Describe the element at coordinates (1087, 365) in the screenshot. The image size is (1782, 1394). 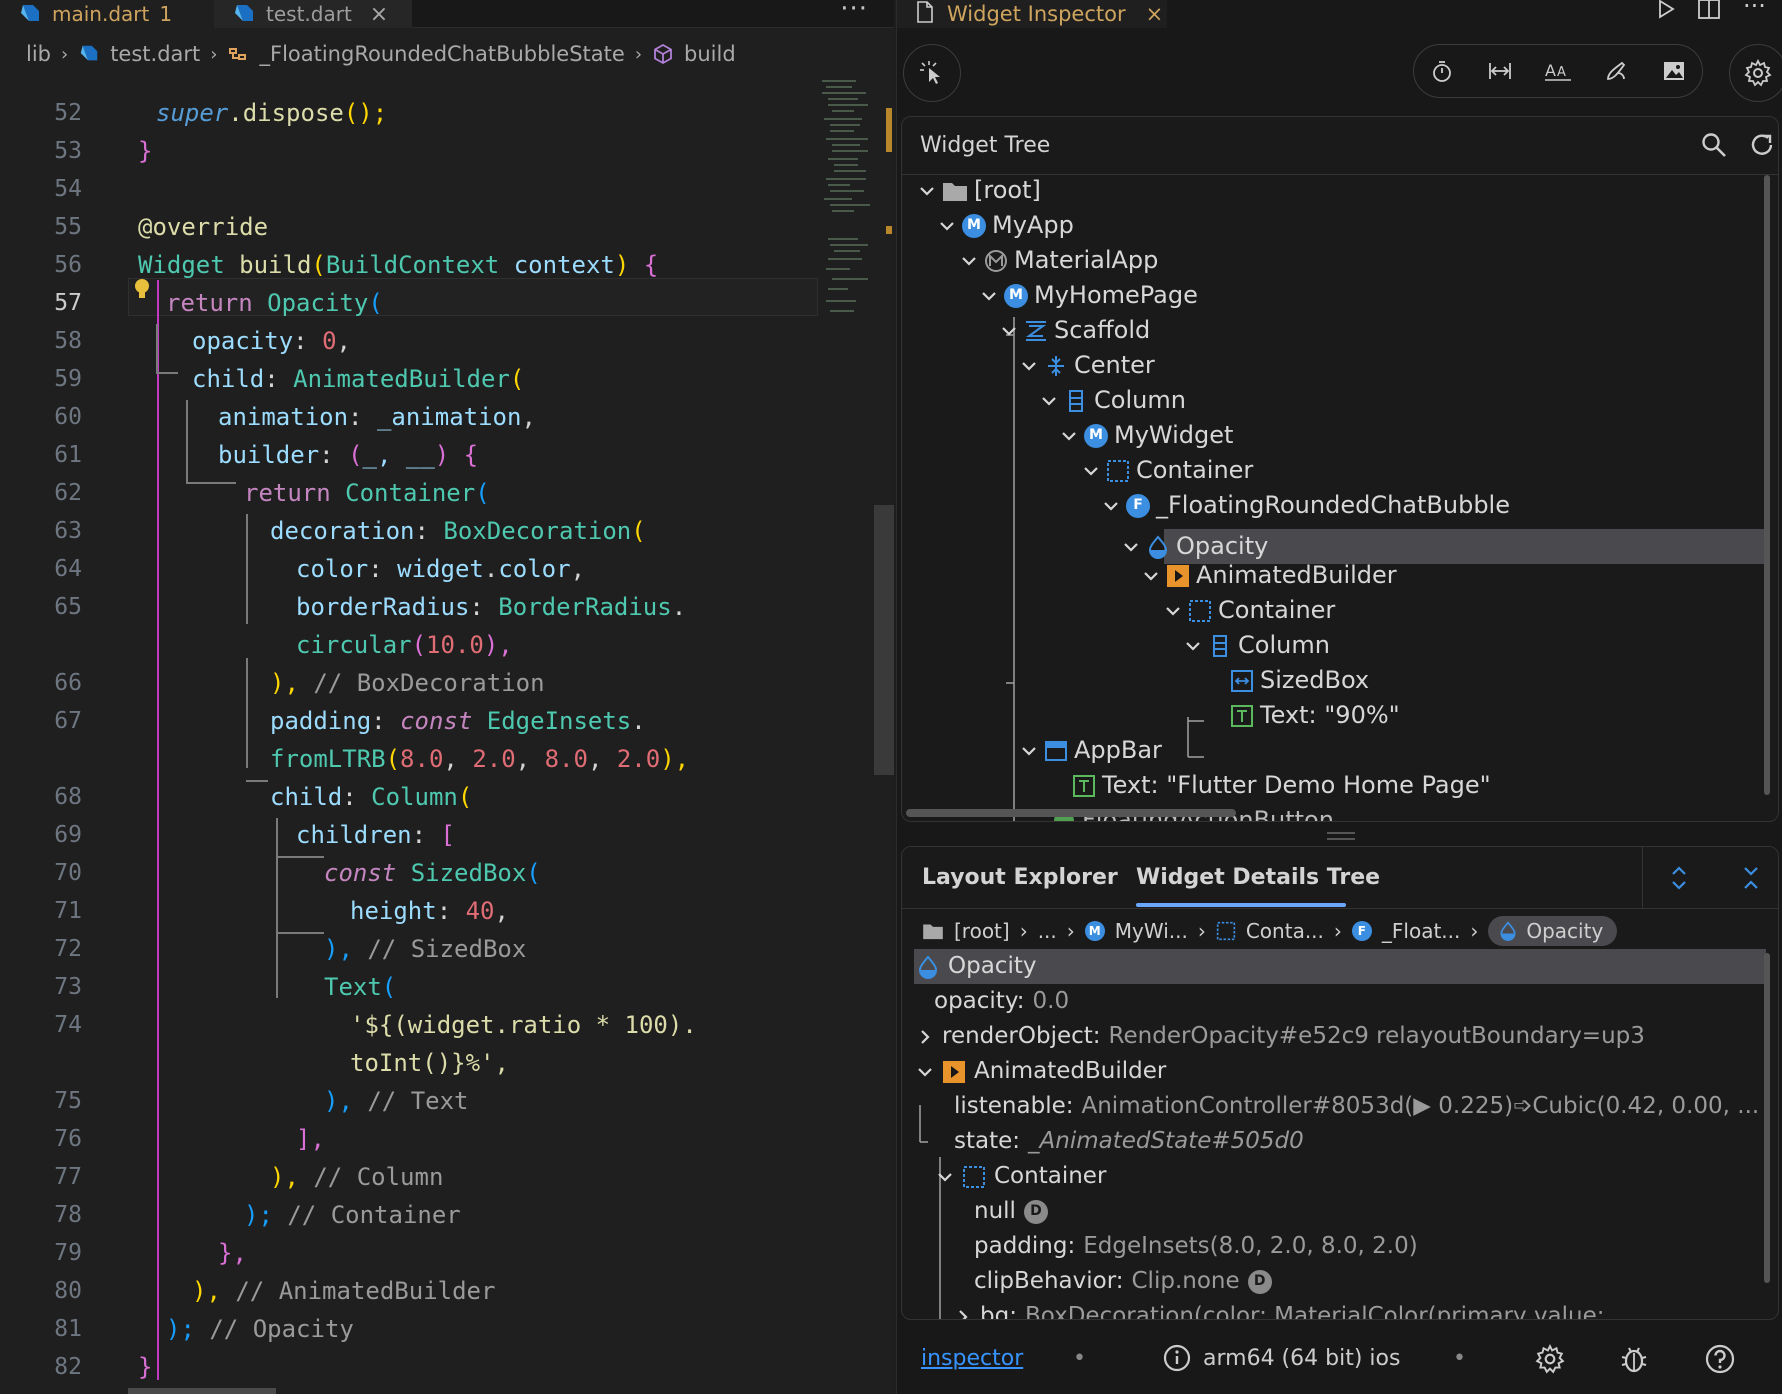
I see `tree-node-center: Center` at that location.